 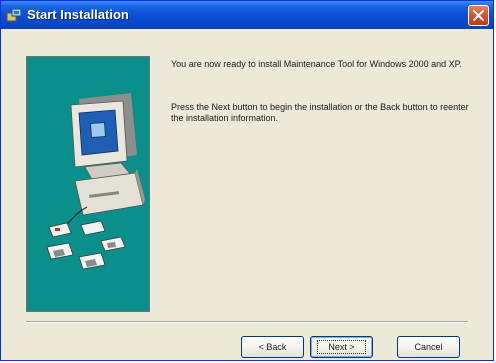 I want to click on computer-illustration, so click(x=95, y=181).